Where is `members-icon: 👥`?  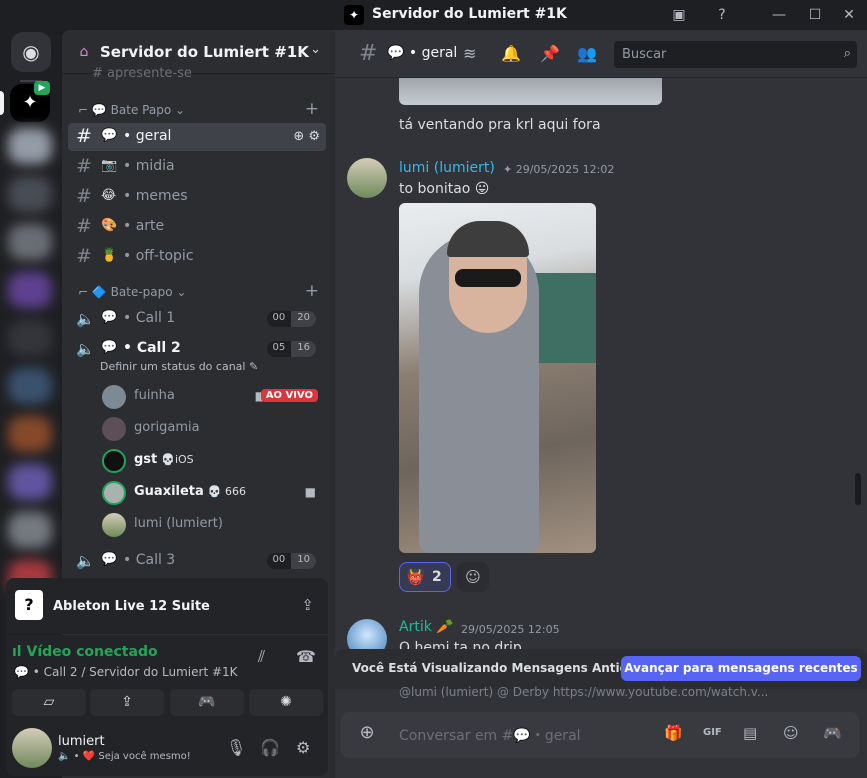
members-icon: 👥 is located at coordinates (587, 53).